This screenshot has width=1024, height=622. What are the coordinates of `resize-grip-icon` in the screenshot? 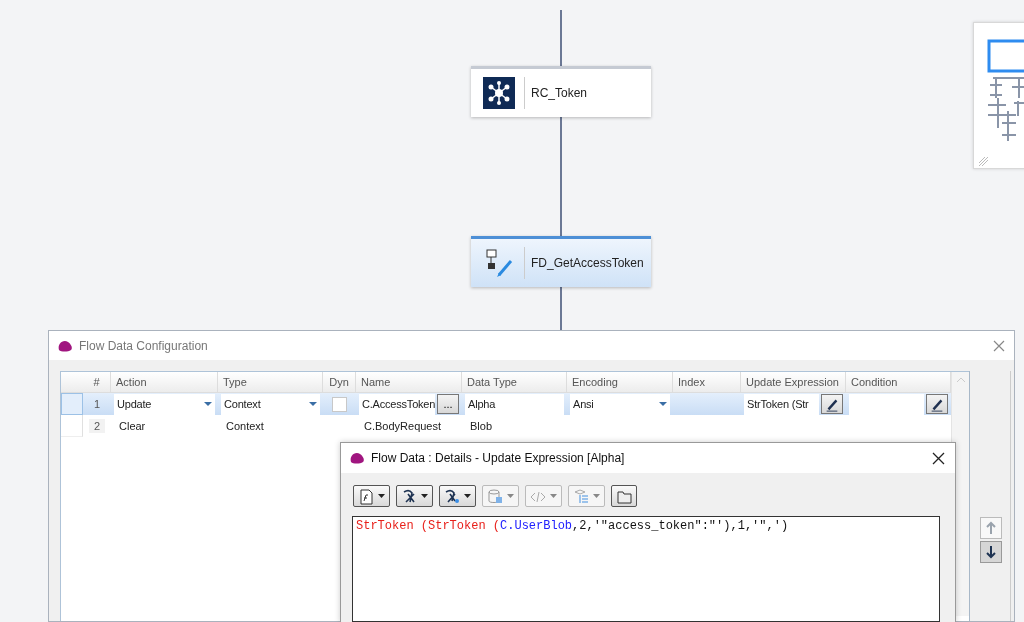 It's located at (983, 161).